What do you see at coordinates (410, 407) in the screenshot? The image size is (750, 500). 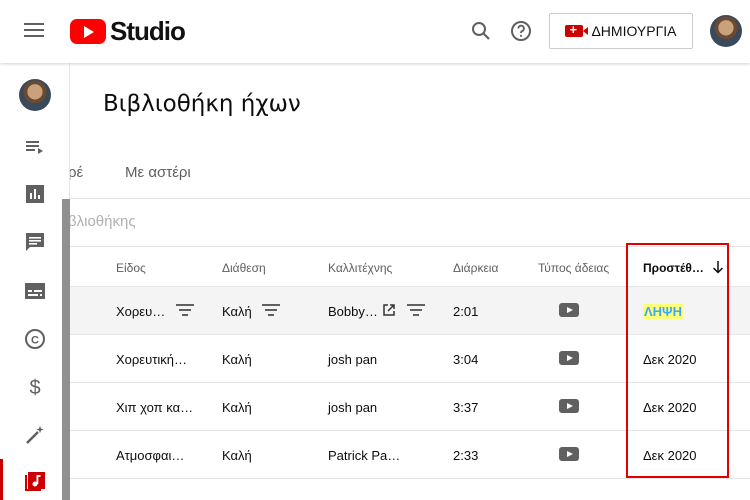 I see `table-row: Χιπ χοπ κα… Καλή josh pan 3:37 Δεκ 2020` at bounding box center [410, 407].